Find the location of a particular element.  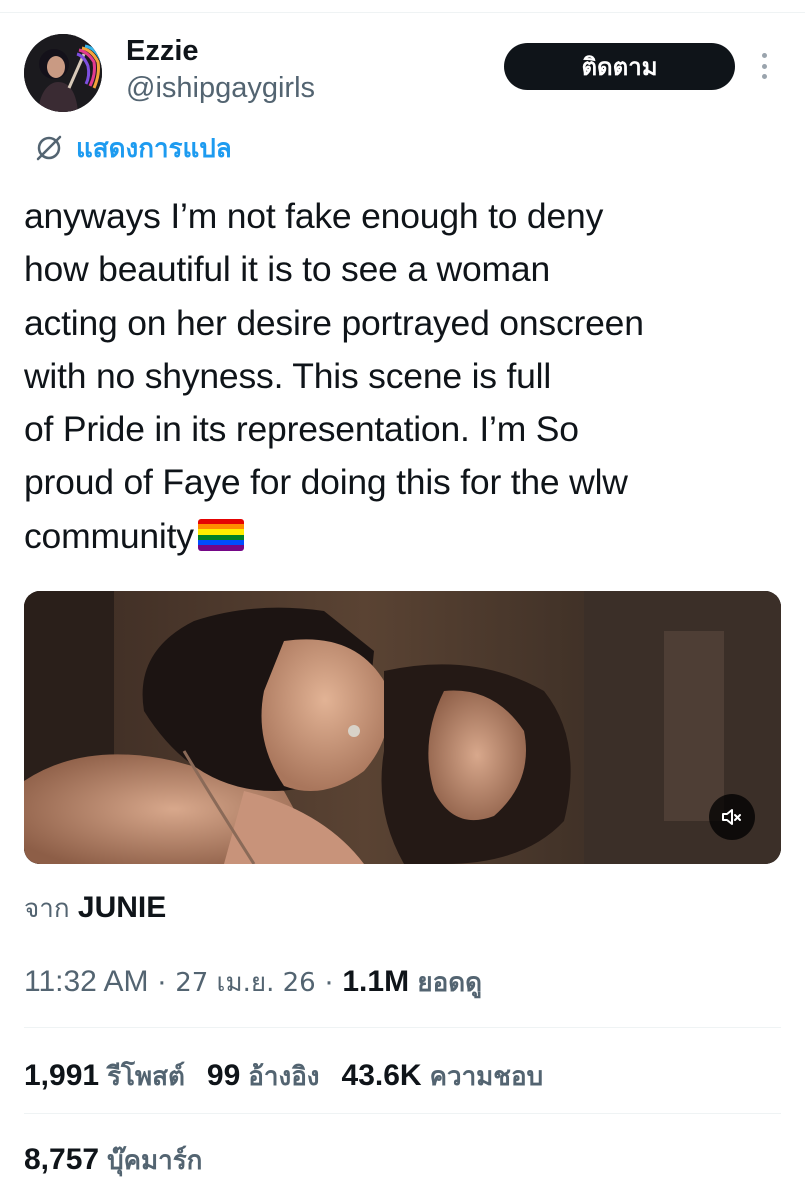

tweet-line: how beautiful it is to see a woman is located at coordinates (287, 269).